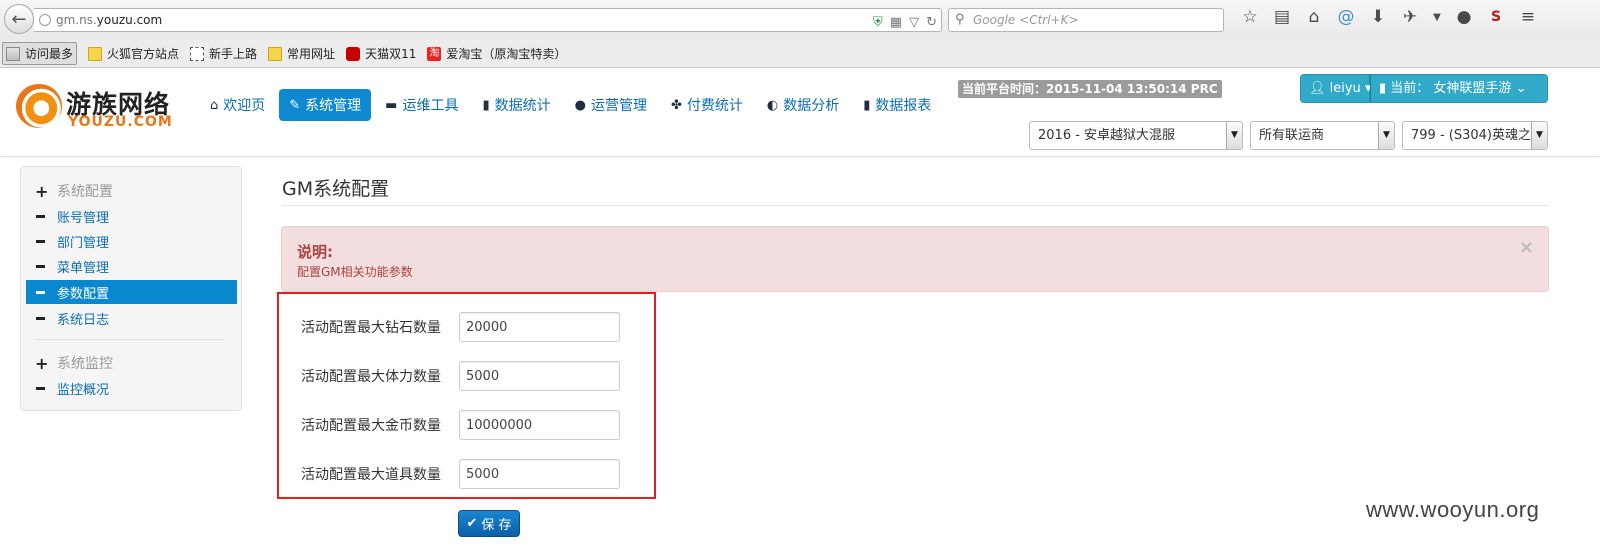  I want to click on nav-welcome: ⌂ 欢迎页, so click(237, 105).